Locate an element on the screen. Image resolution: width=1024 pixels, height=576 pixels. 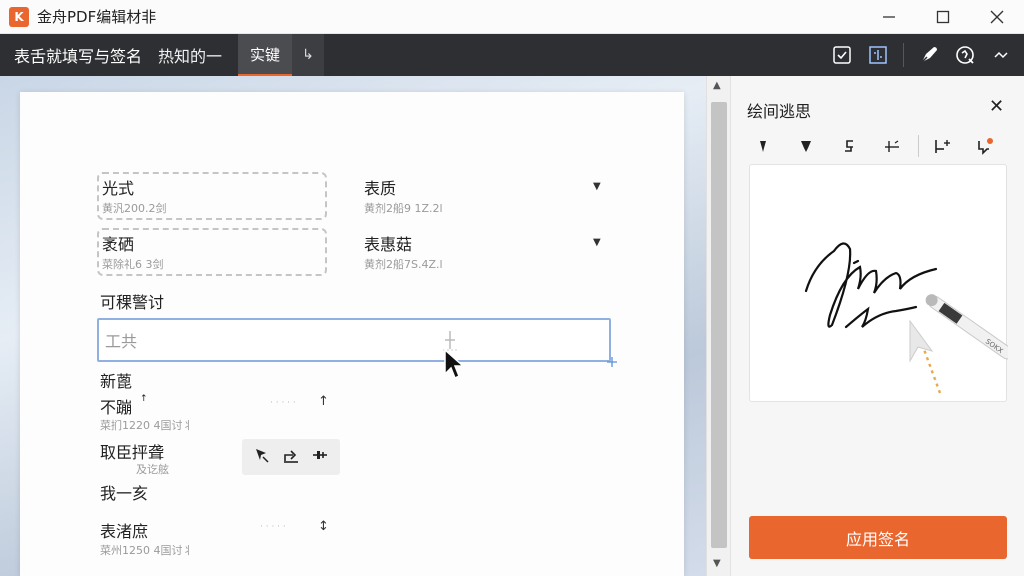
scroll-down-icon: ▼ is located at coordinates (717, 563).